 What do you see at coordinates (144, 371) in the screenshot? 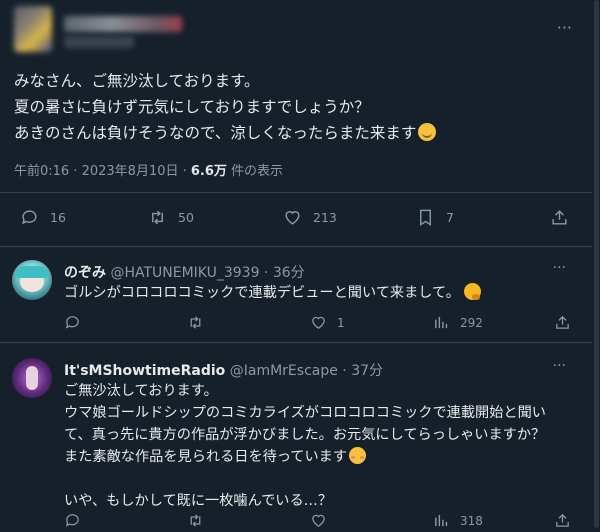
I see `reply-author-name: It'sMShowtimeRadio` at bounding box center [144, 371].